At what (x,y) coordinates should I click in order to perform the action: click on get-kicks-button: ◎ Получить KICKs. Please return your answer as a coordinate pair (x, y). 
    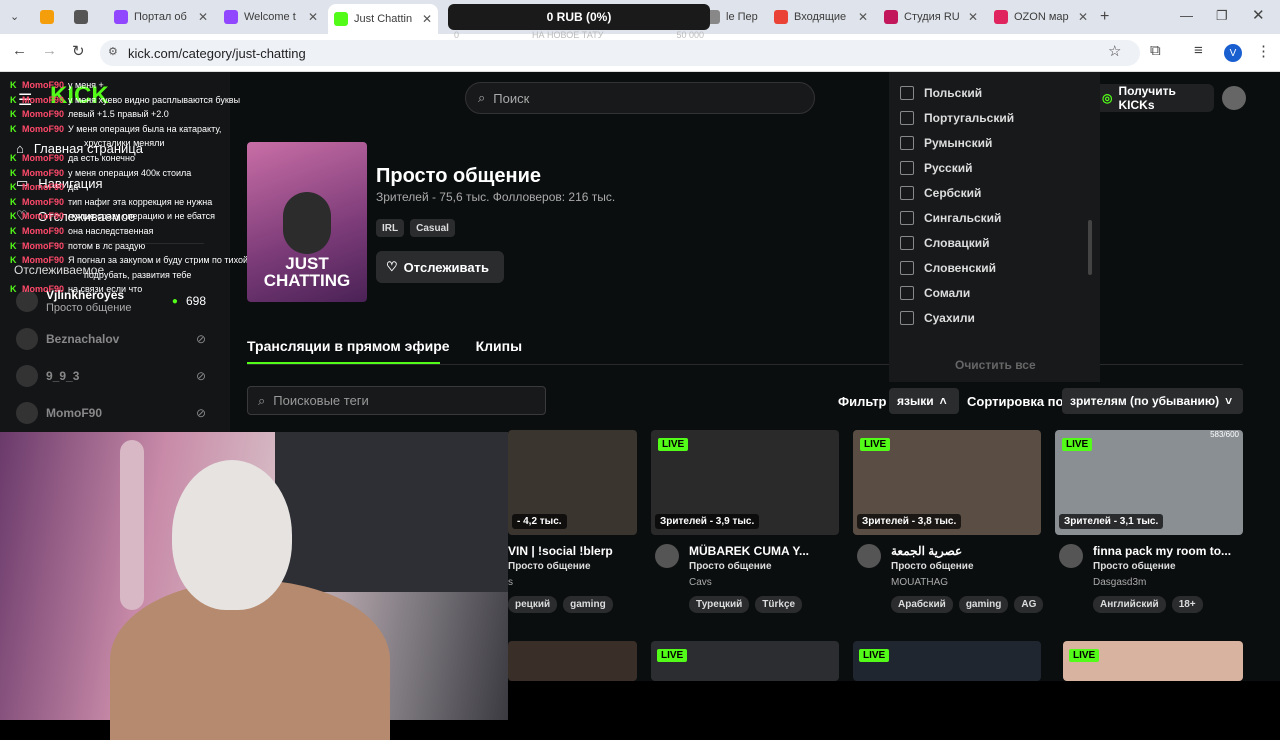
    Looking at the image, I should click on (1154, 98).